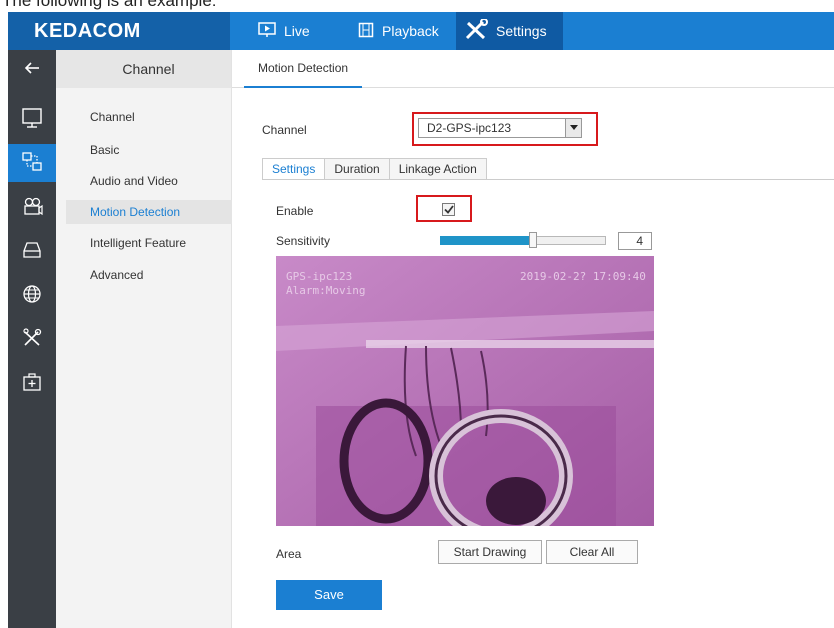  I want to click on nav-settings-label: Settings, so click(521, 31).